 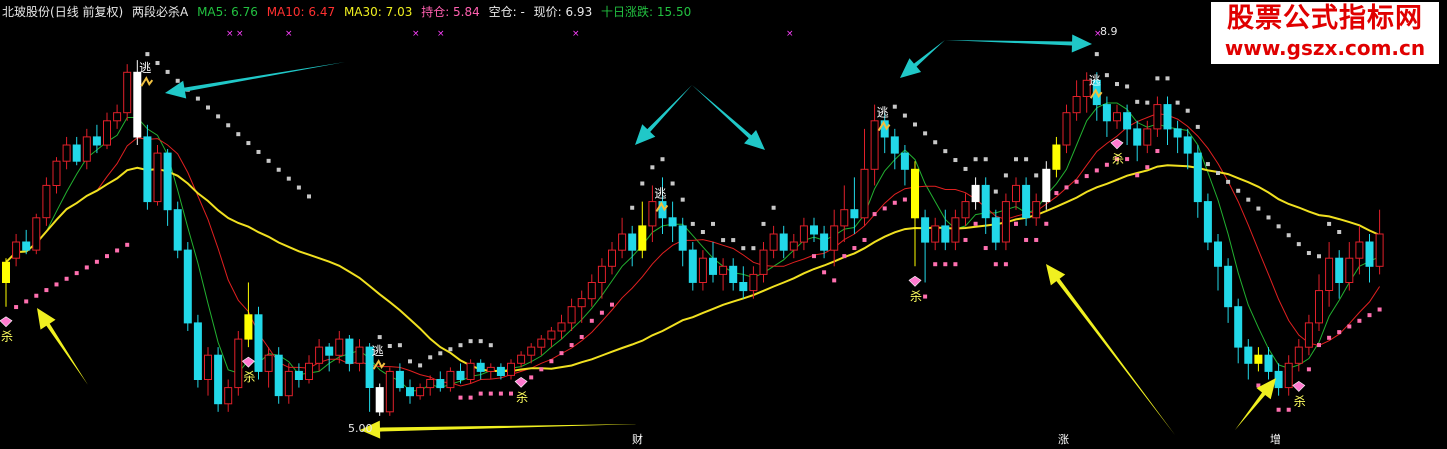 What do you see at coordinates (378, 12) in the screenshot?
I see `ma30-value: MA30: 7.03` at bounding box center [378, 12].